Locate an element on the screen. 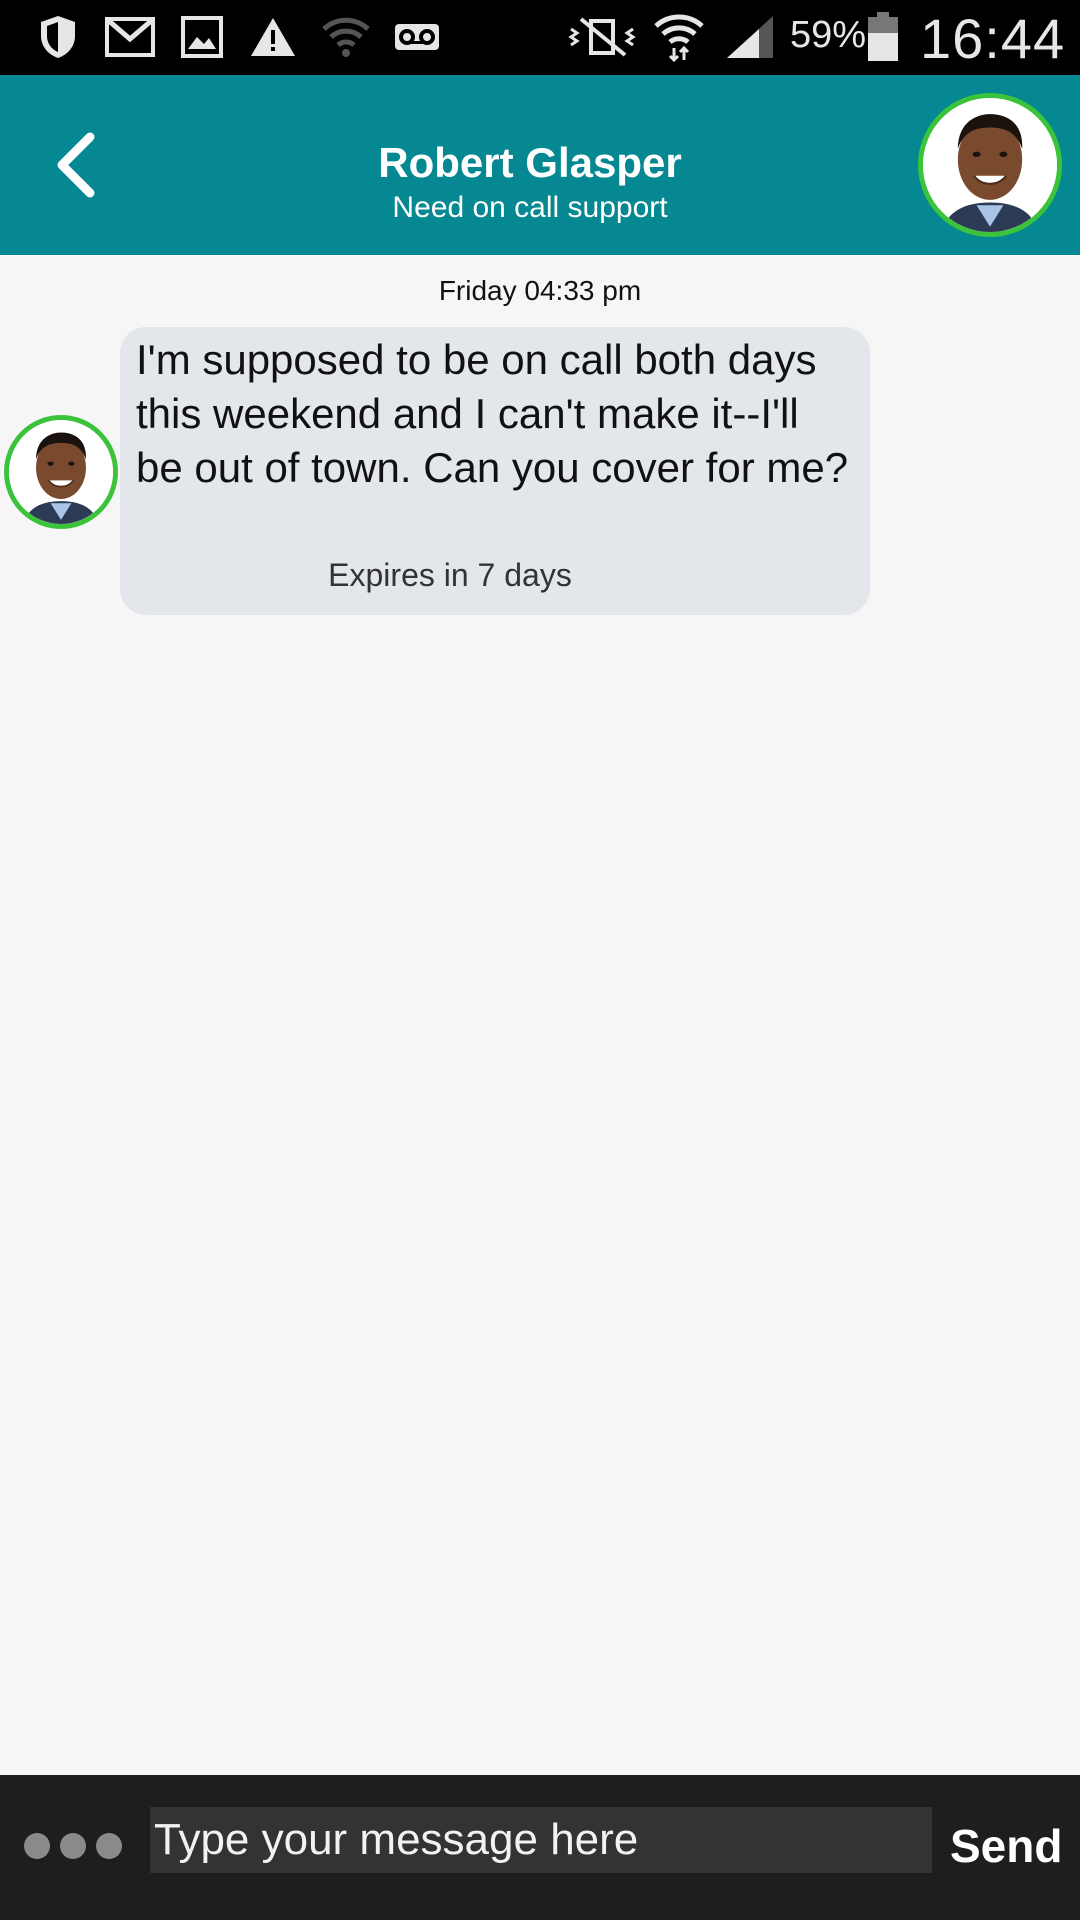 Image resolution: width=1080 pixels, height=1920 pixels. more-dots-icon is located at coordinates (73, 1846).